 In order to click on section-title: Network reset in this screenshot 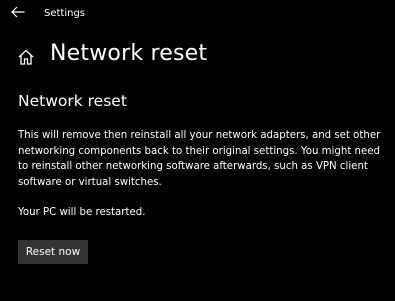, I will do `click(72, 101)`.